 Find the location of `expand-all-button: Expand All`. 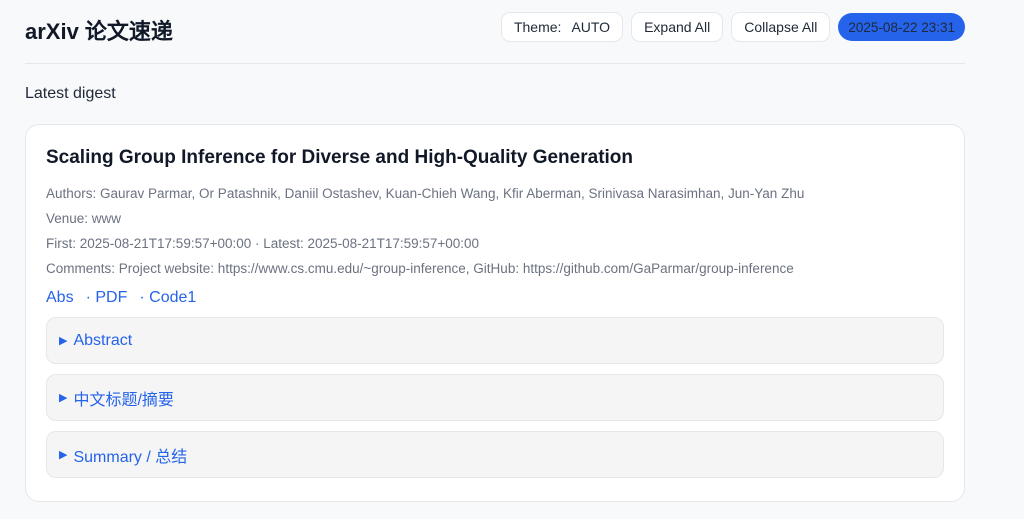

expand-all-button: Expand All is located at coordinates (677, 27).